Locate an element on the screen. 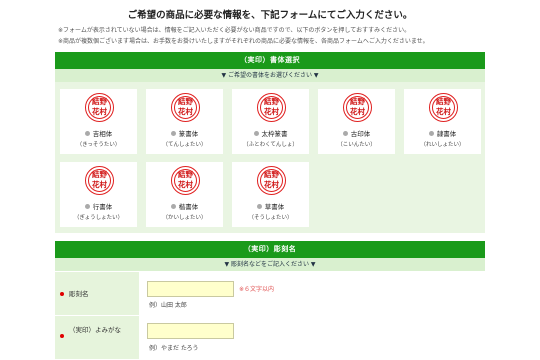  font-option-label: 太枠篆書 is located at coordinates (270, 133).